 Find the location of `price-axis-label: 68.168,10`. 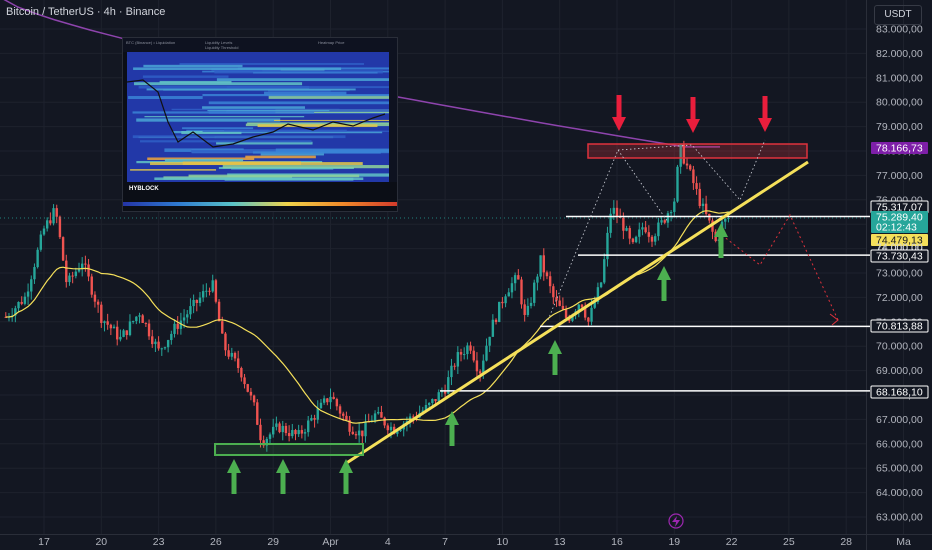

price-axis-label: 68.168,10 is located at coordinates (899, 393).